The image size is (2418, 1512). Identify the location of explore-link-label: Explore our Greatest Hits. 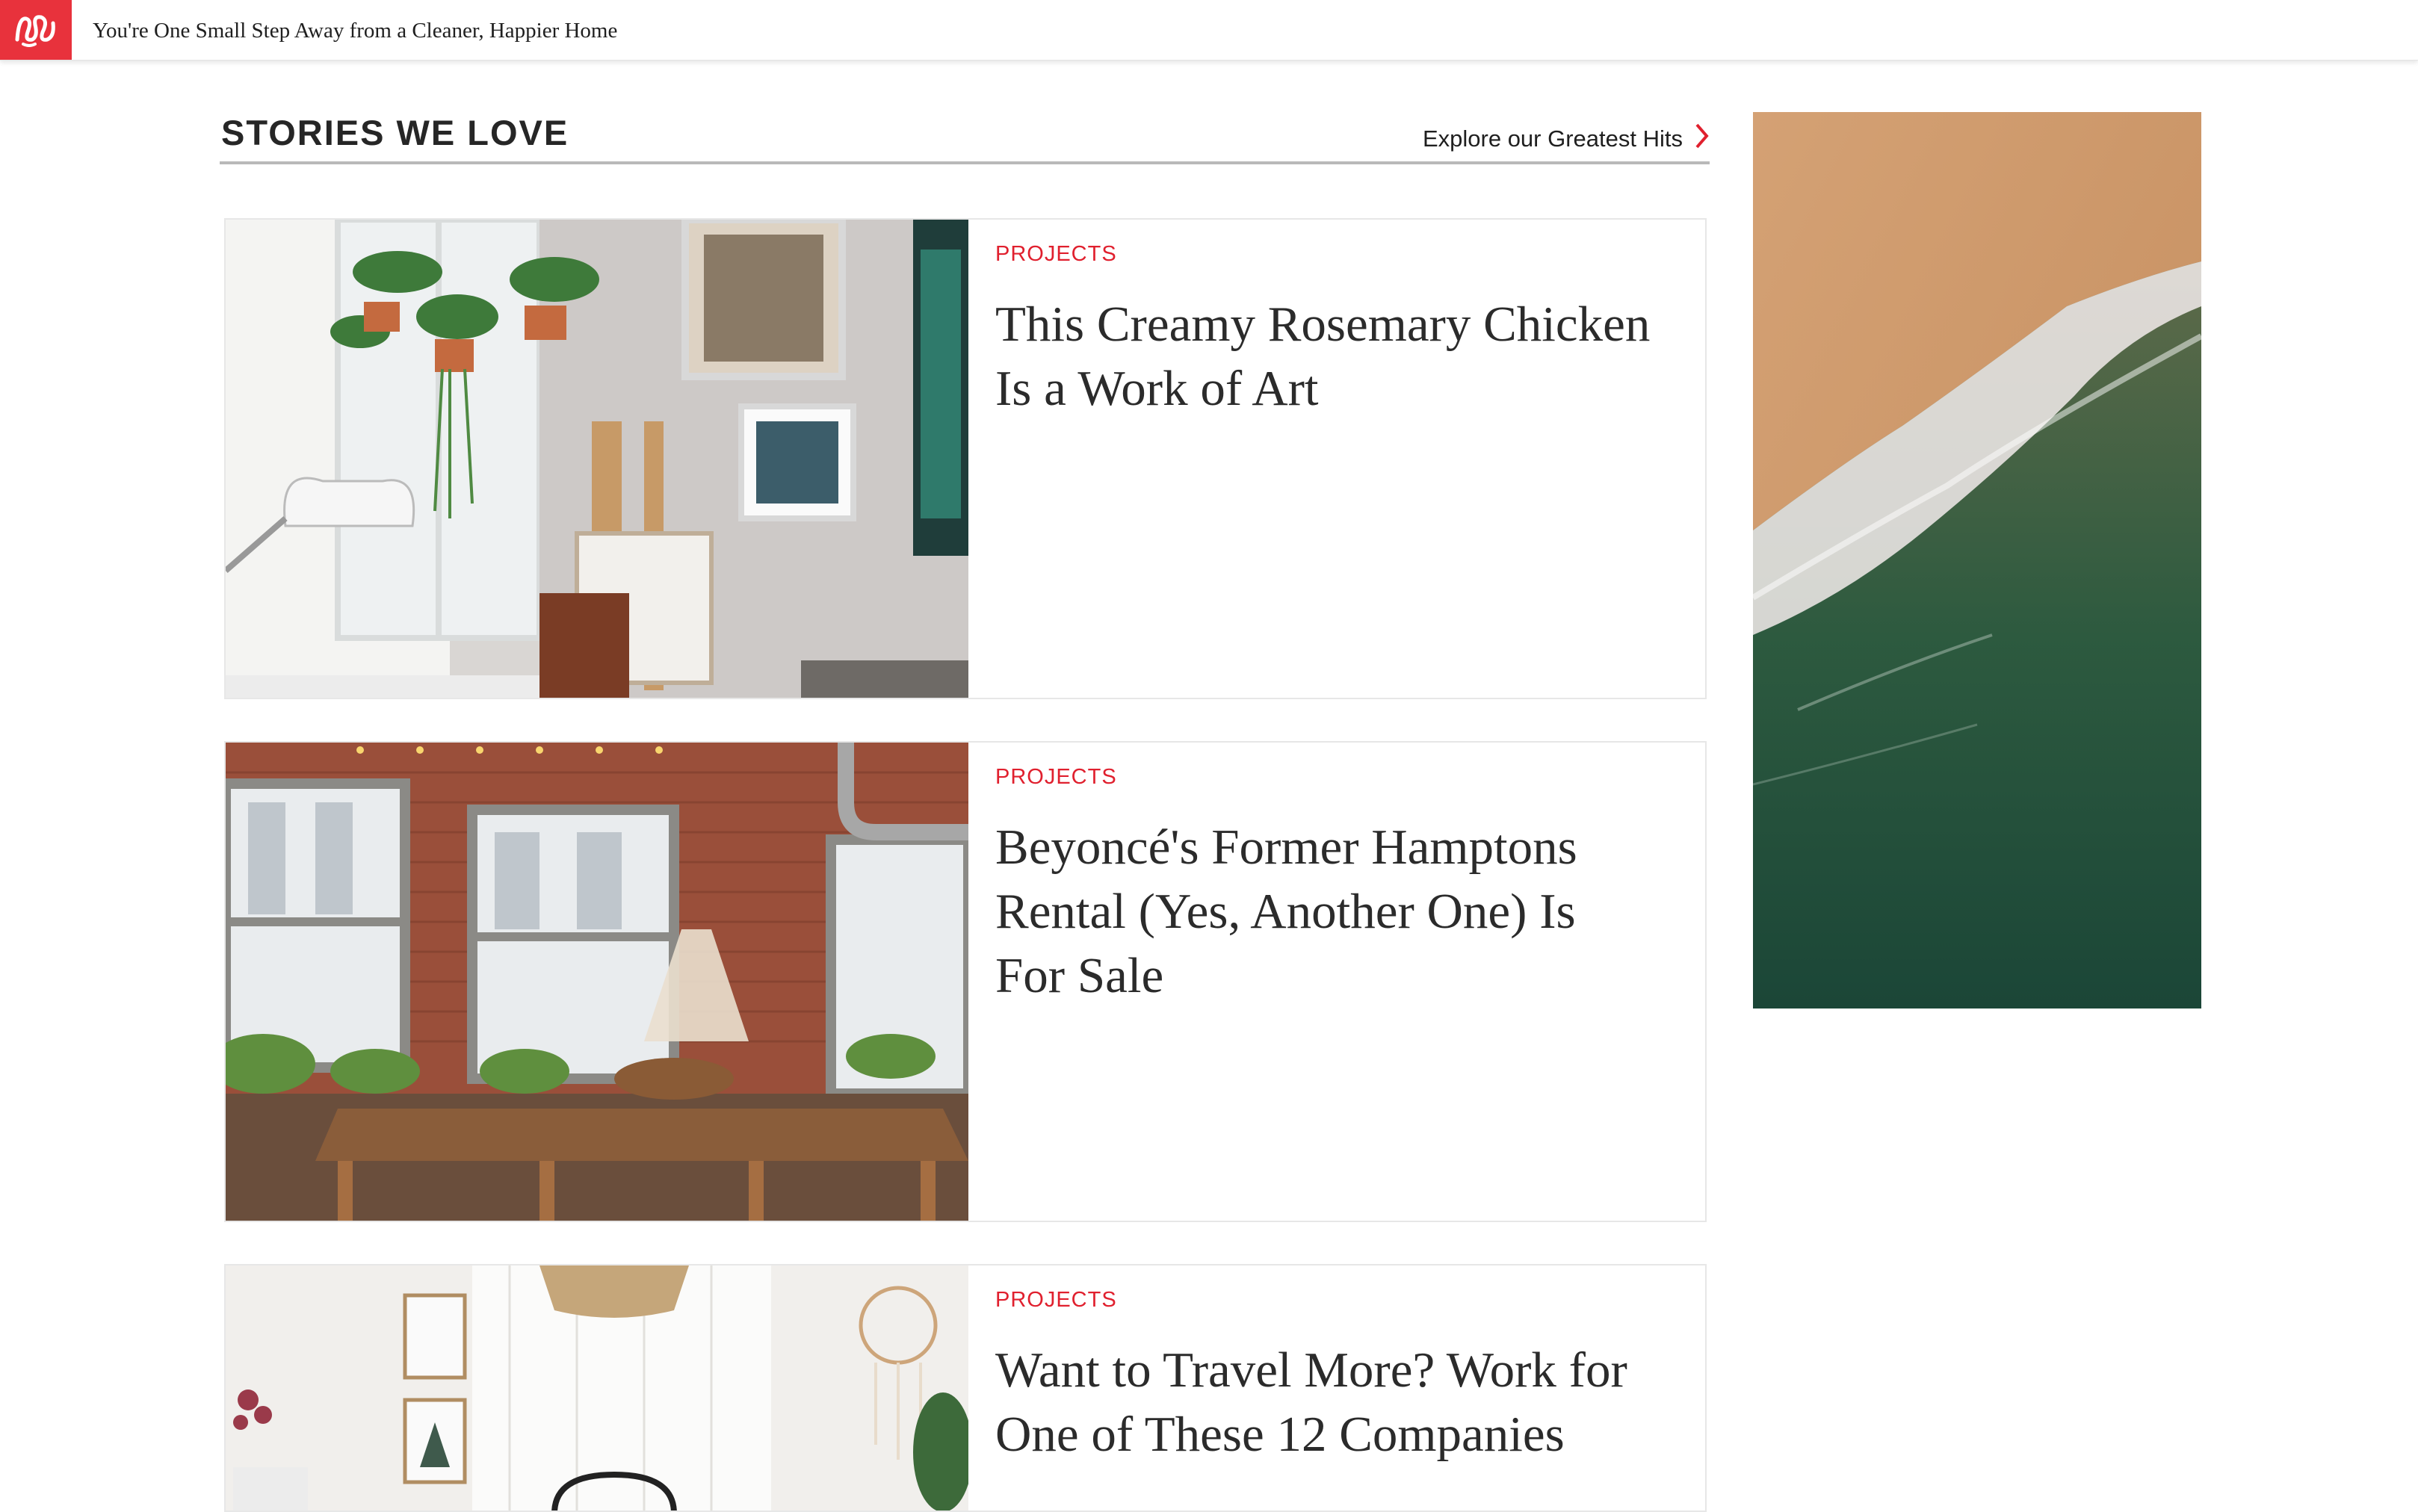
(1552, 139).